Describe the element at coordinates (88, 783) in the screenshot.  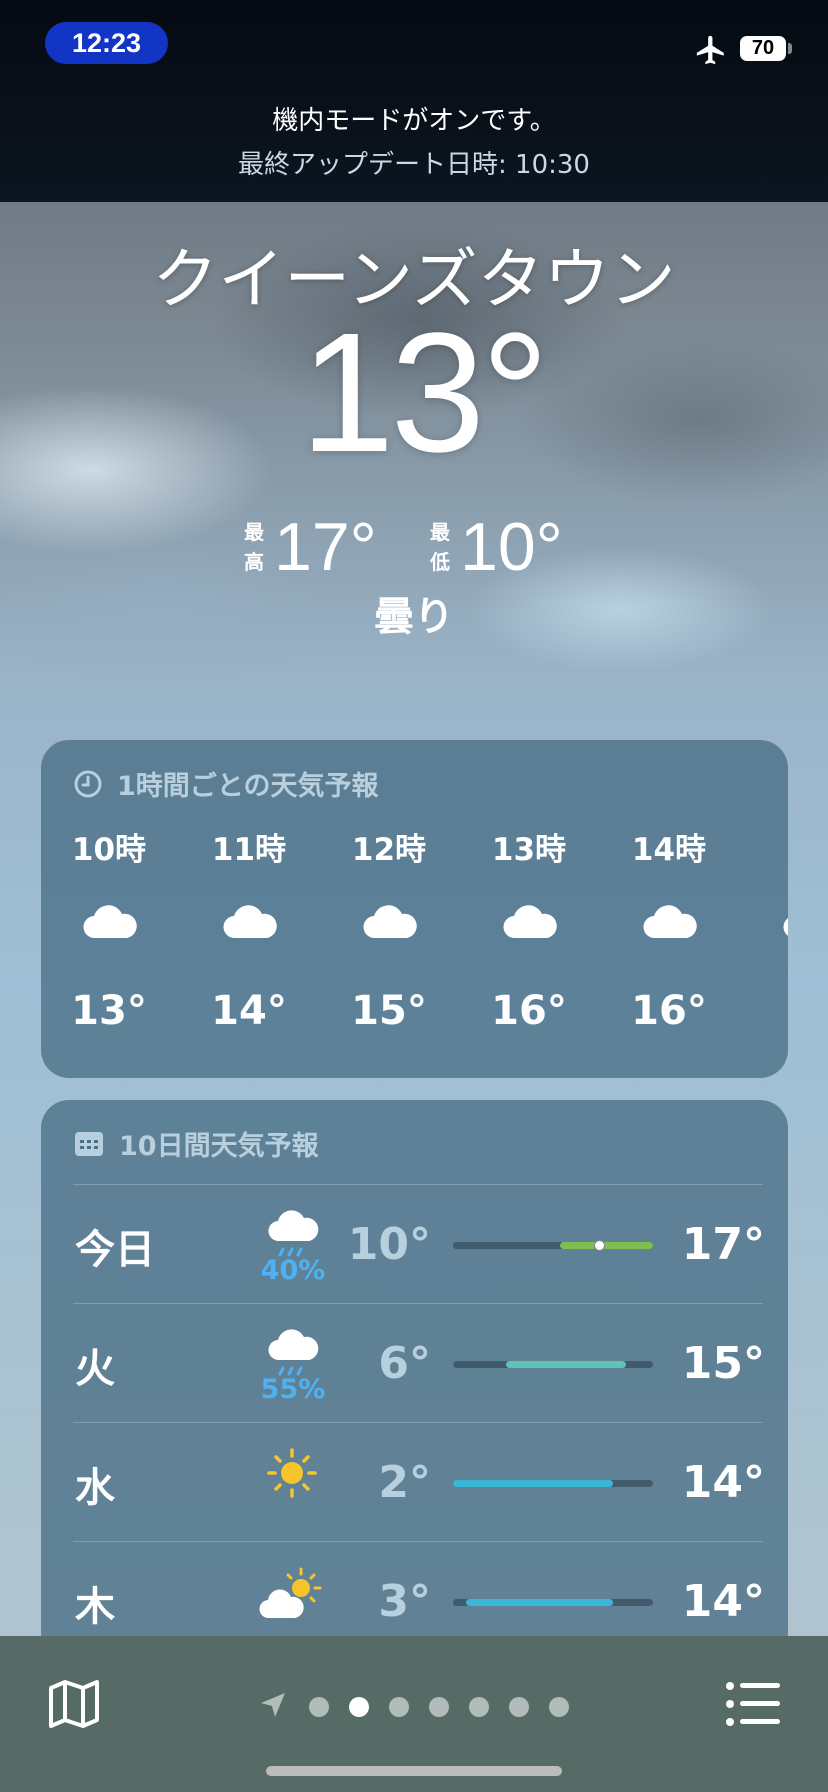
I see `clock-icon` at that location.